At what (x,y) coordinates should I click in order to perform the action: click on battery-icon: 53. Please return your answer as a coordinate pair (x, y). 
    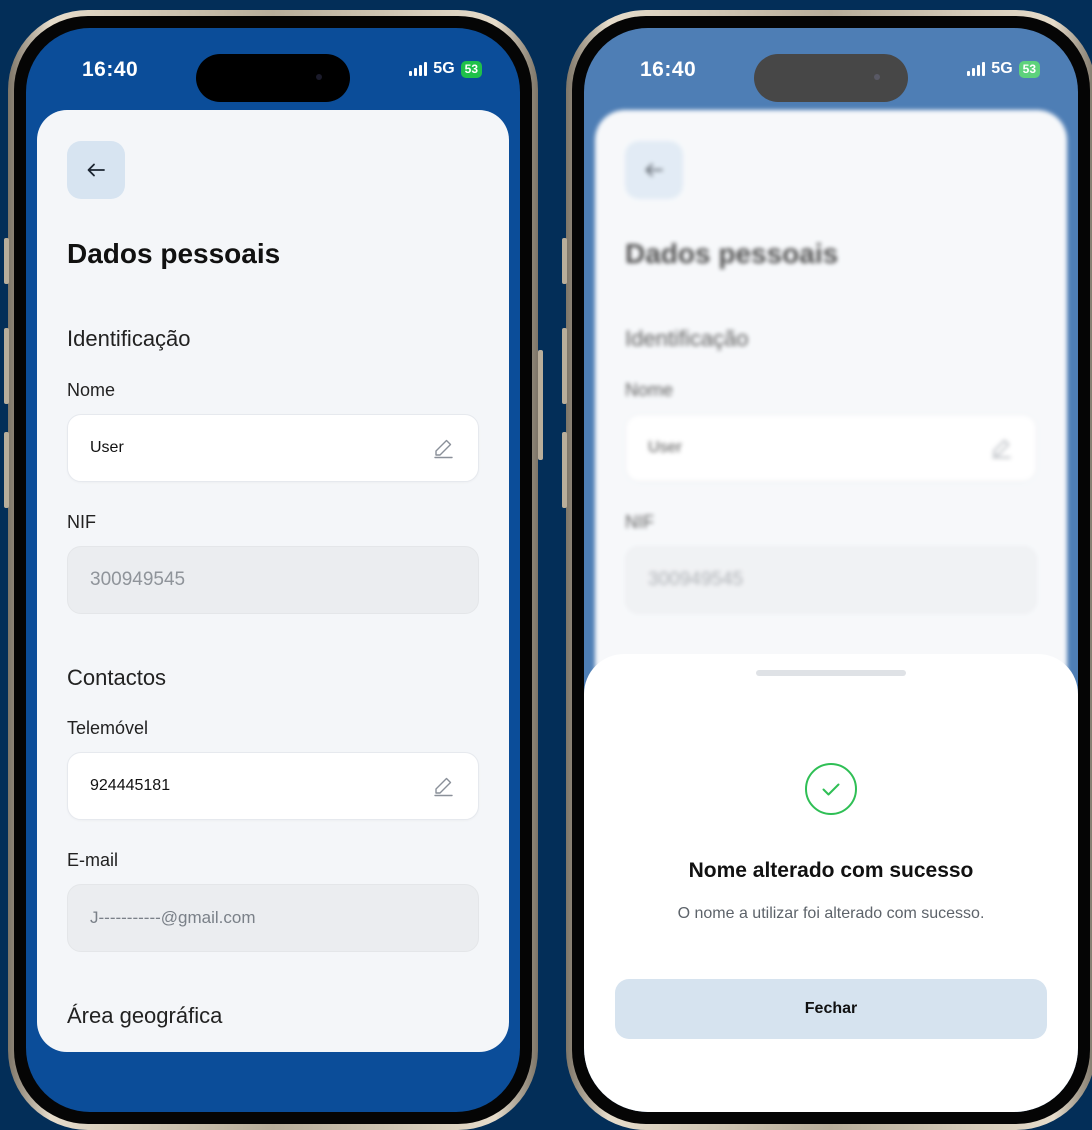
    Looking at the image, I should click on (471, 69).